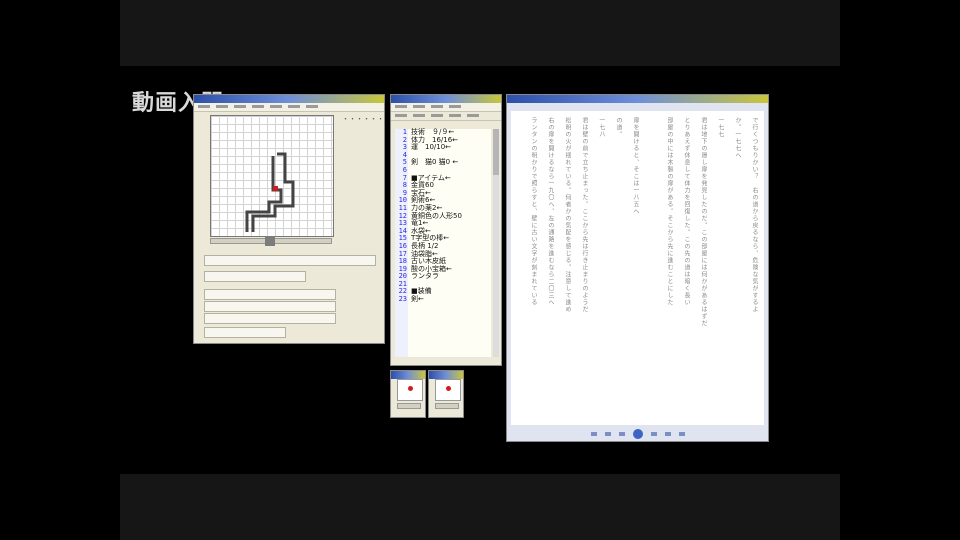 The image size is (960, 540). Describe the element at coordinates (446, 107) in the screenshot. I see `text-editor-menubar` at that location.